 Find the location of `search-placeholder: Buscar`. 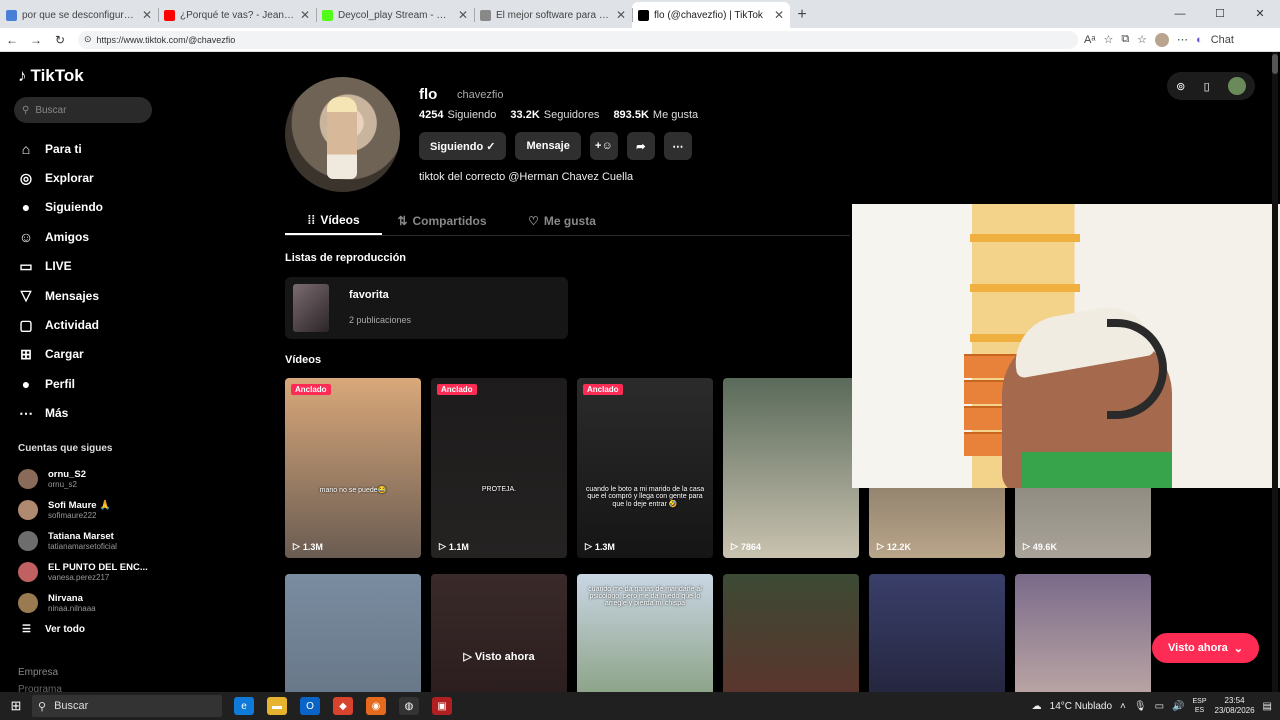

search-placeholder: Buscar is located at coordinates (51, 110).